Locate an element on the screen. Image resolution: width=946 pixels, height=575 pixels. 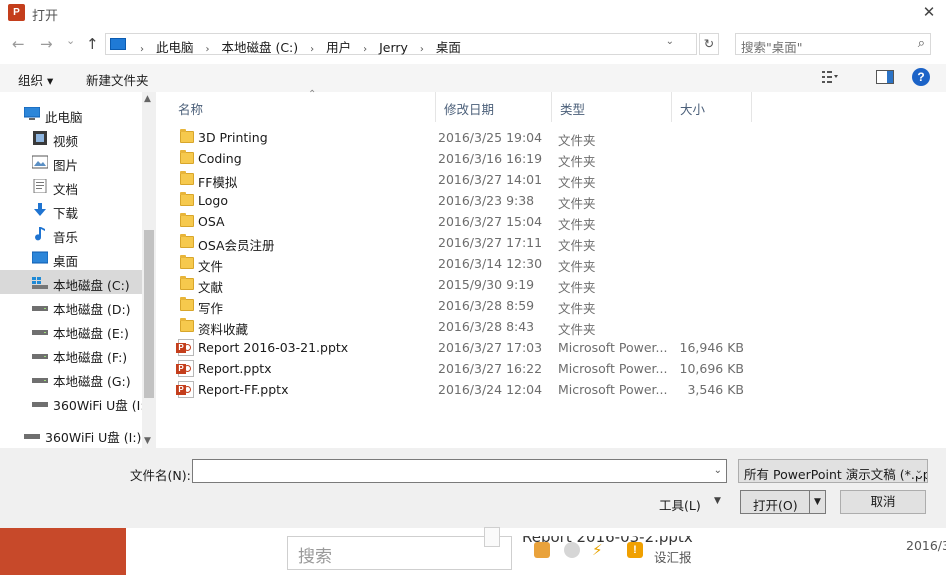
file-row: 文献 2015/9/30 9:19 文件夹 is located at coordinates (500, 284).